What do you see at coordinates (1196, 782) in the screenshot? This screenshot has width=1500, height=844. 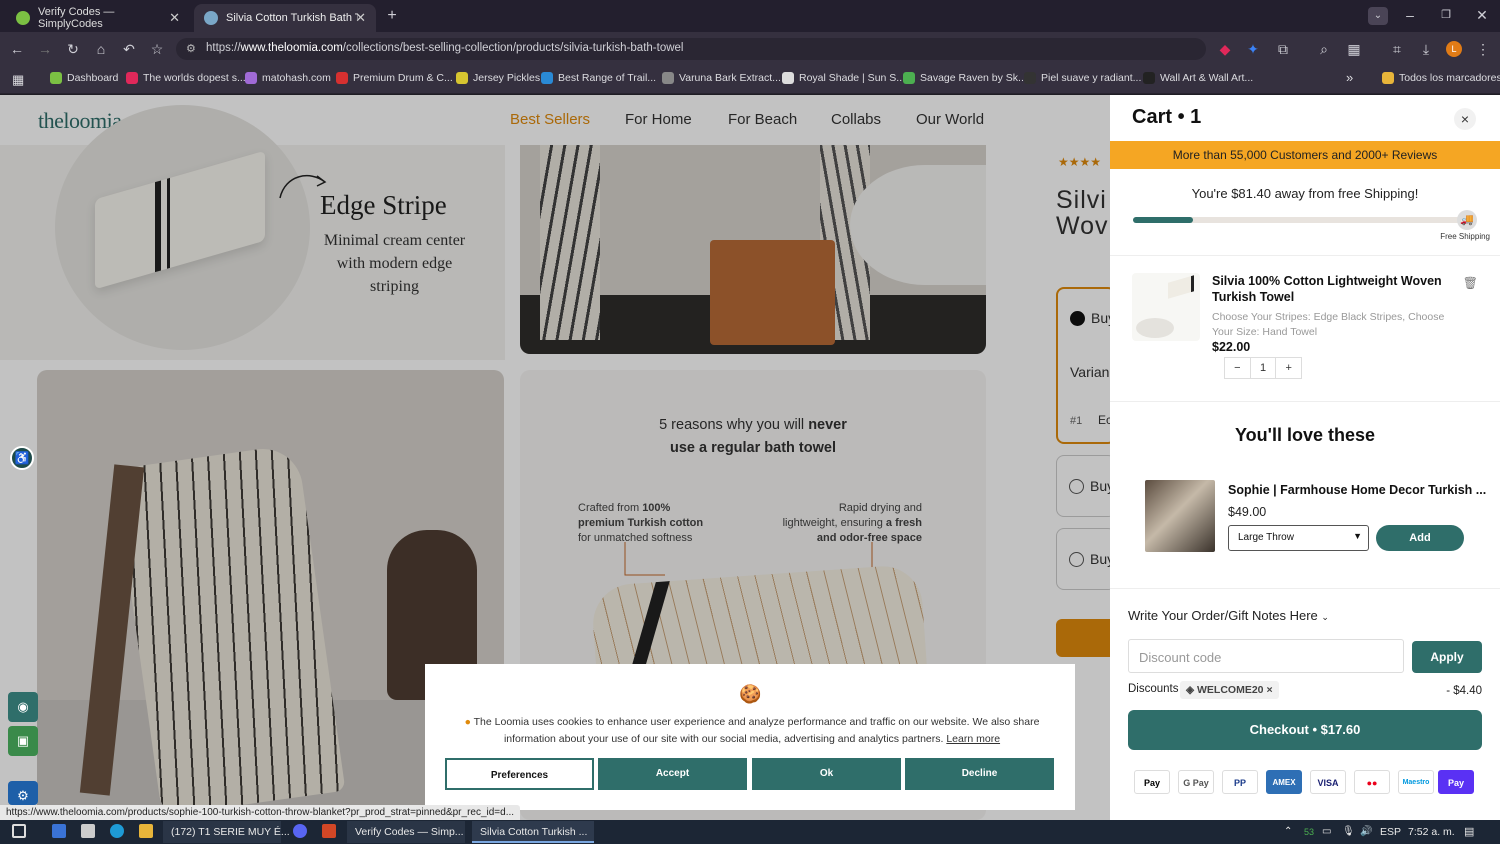 I see `google-pay-icon: G Pay` at bounding box center [1196, 782].